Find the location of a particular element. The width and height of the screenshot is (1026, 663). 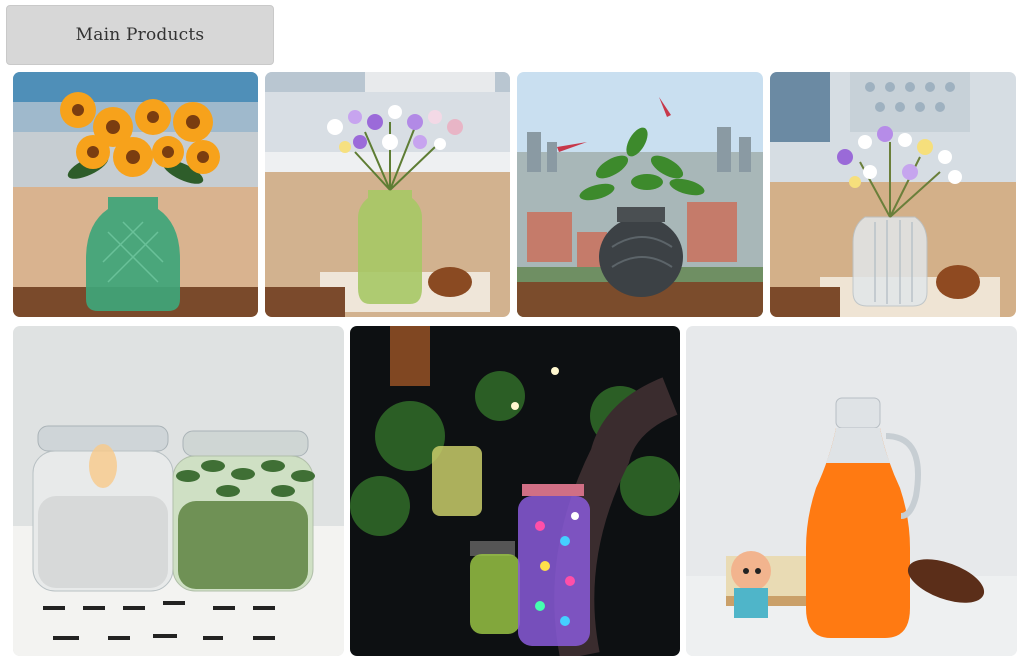

smoky-glass-vase-city-view-image is located at coordinates (640, 194).